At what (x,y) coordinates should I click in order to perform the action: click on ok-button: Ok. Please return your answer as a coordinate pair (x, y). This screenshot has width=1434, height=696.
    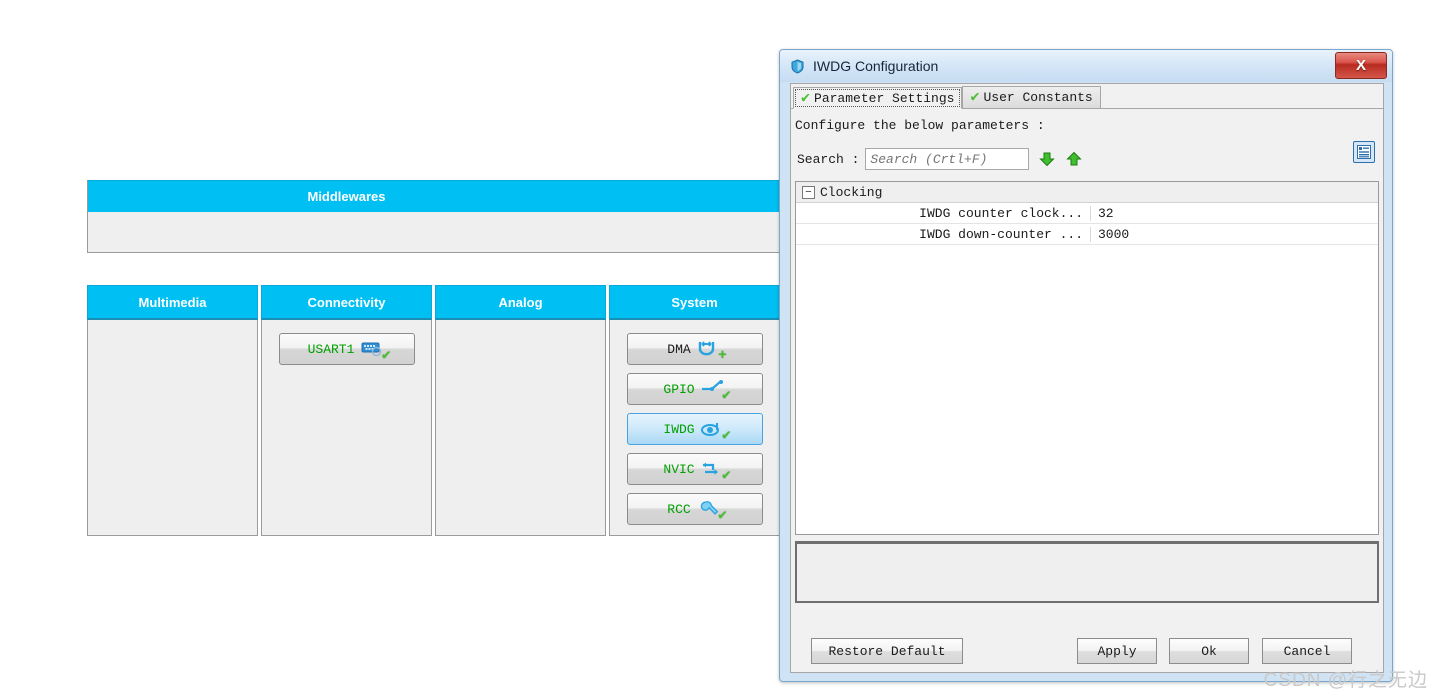
    Looking at the image, I should click on (1209, 651).